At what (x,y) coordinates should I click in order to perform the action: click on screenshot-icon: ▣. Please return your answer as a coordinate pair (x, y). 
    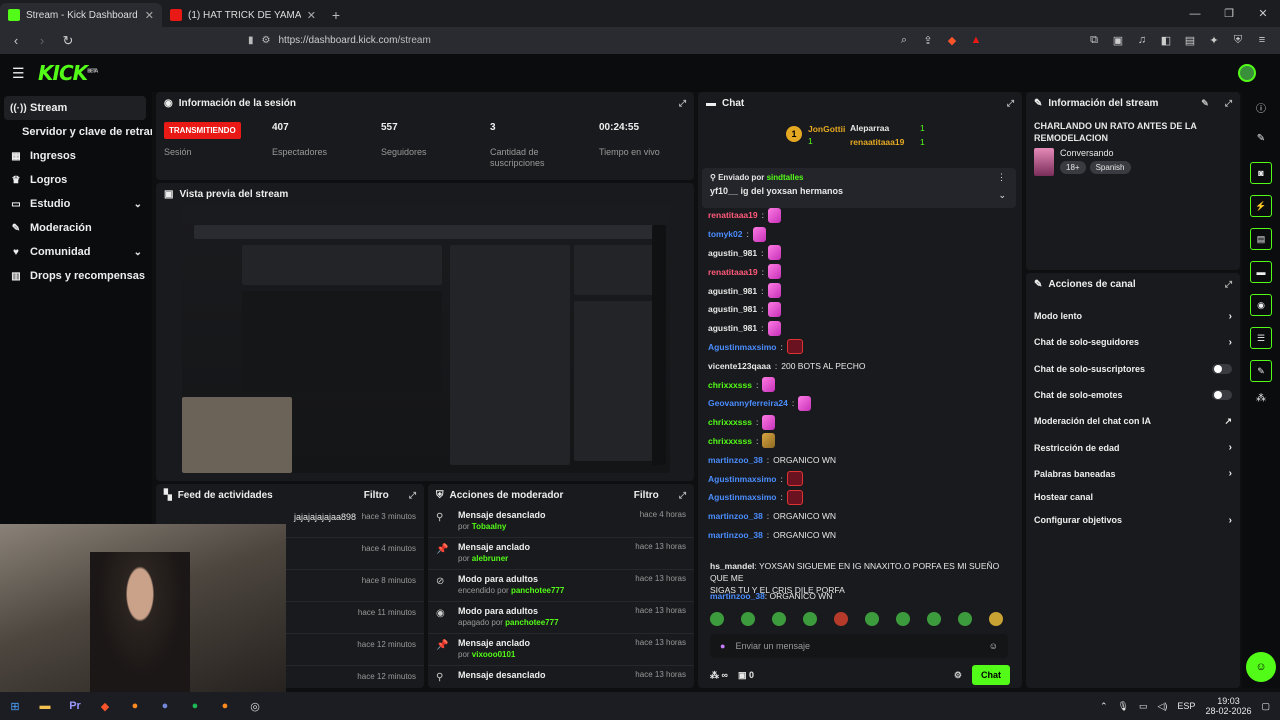
    Looking at the image, I should click on (1118, 40).